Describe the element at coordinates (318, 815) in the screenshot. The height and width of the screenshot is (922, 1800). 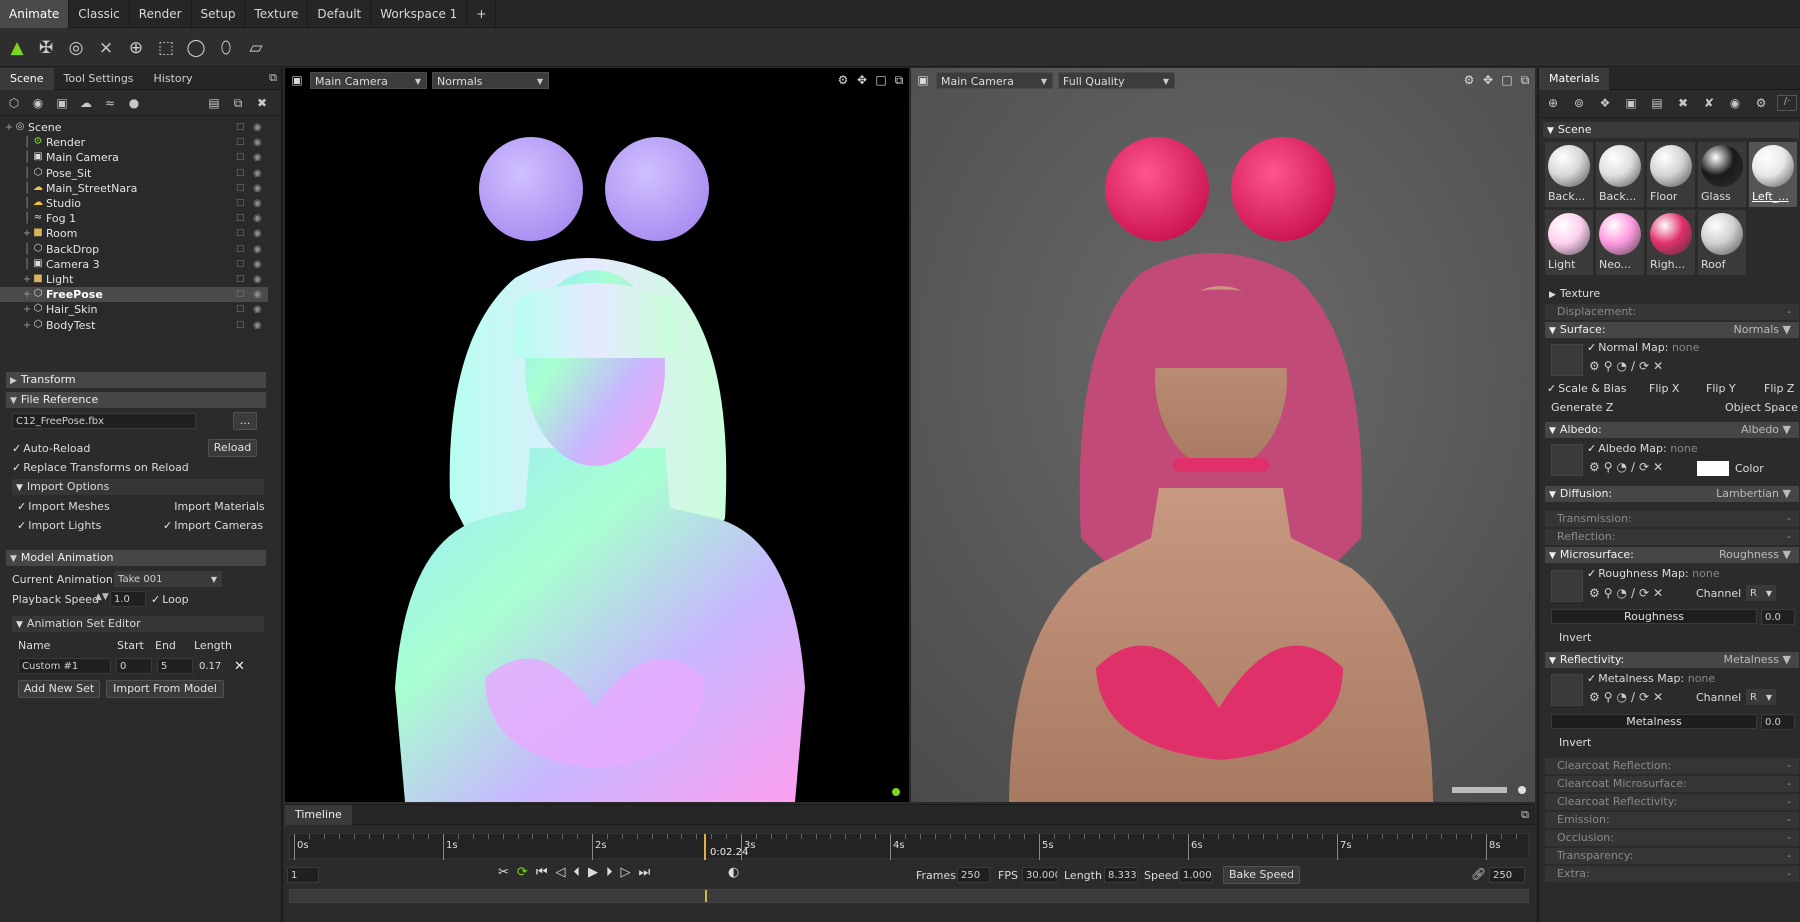
I see `timeline-tab: Timeline` at that location.